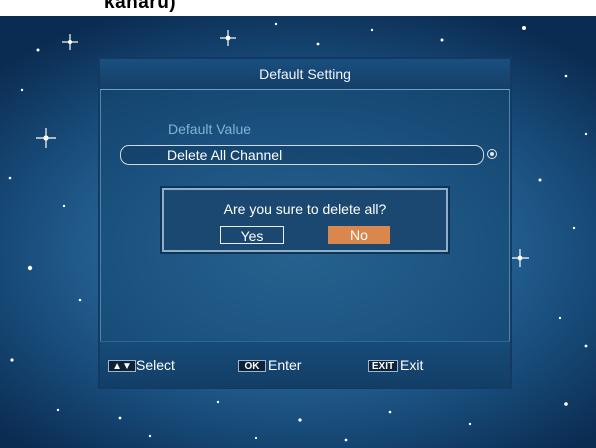 This screenshot has height=448, width=596. What do you see at coordinates (155, 365) in the screenshot?
I see `select-hint-label: Select` at bounding box center [155, 365].